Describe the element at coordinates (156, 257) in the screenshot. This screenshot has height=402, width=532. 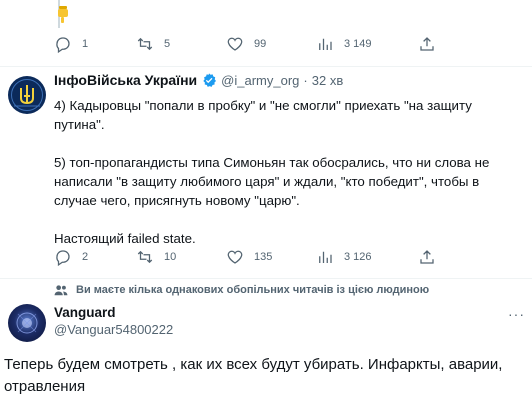
I see `retweet-button: 10` at that location.